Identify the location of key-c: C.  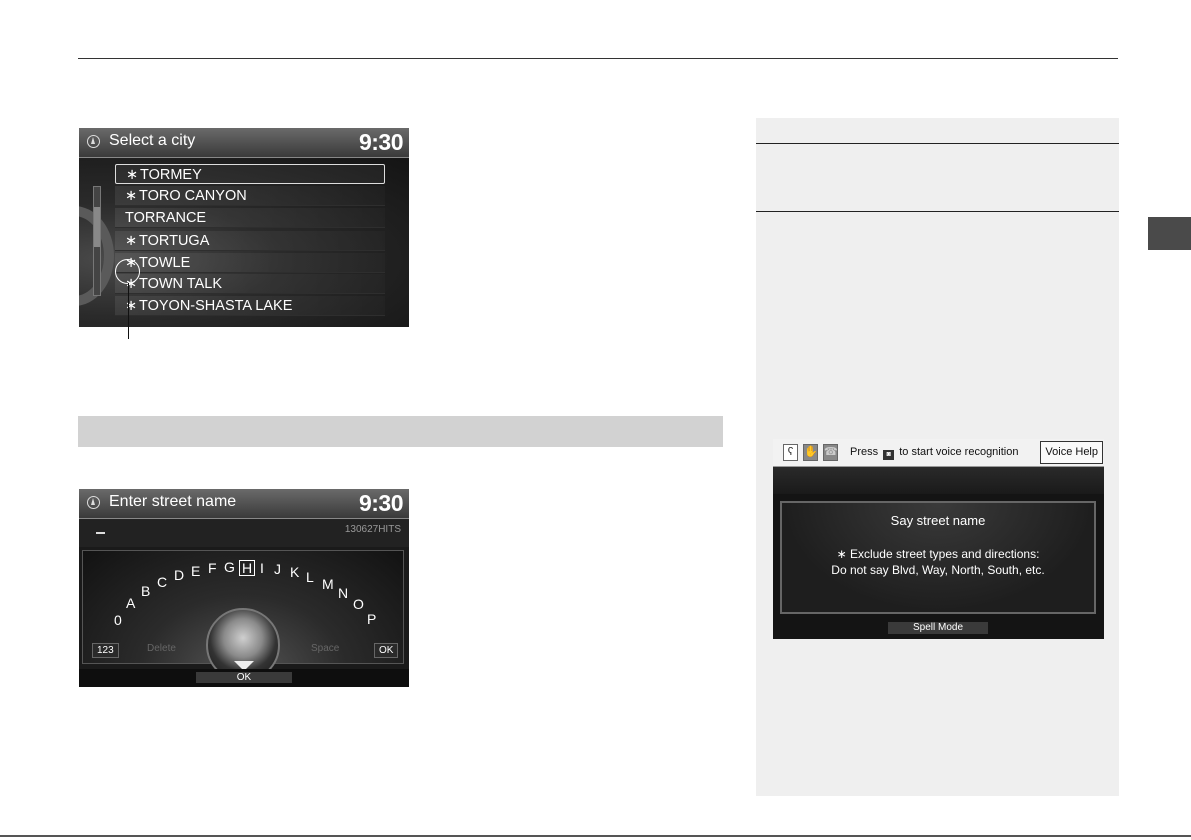
(162, 582).